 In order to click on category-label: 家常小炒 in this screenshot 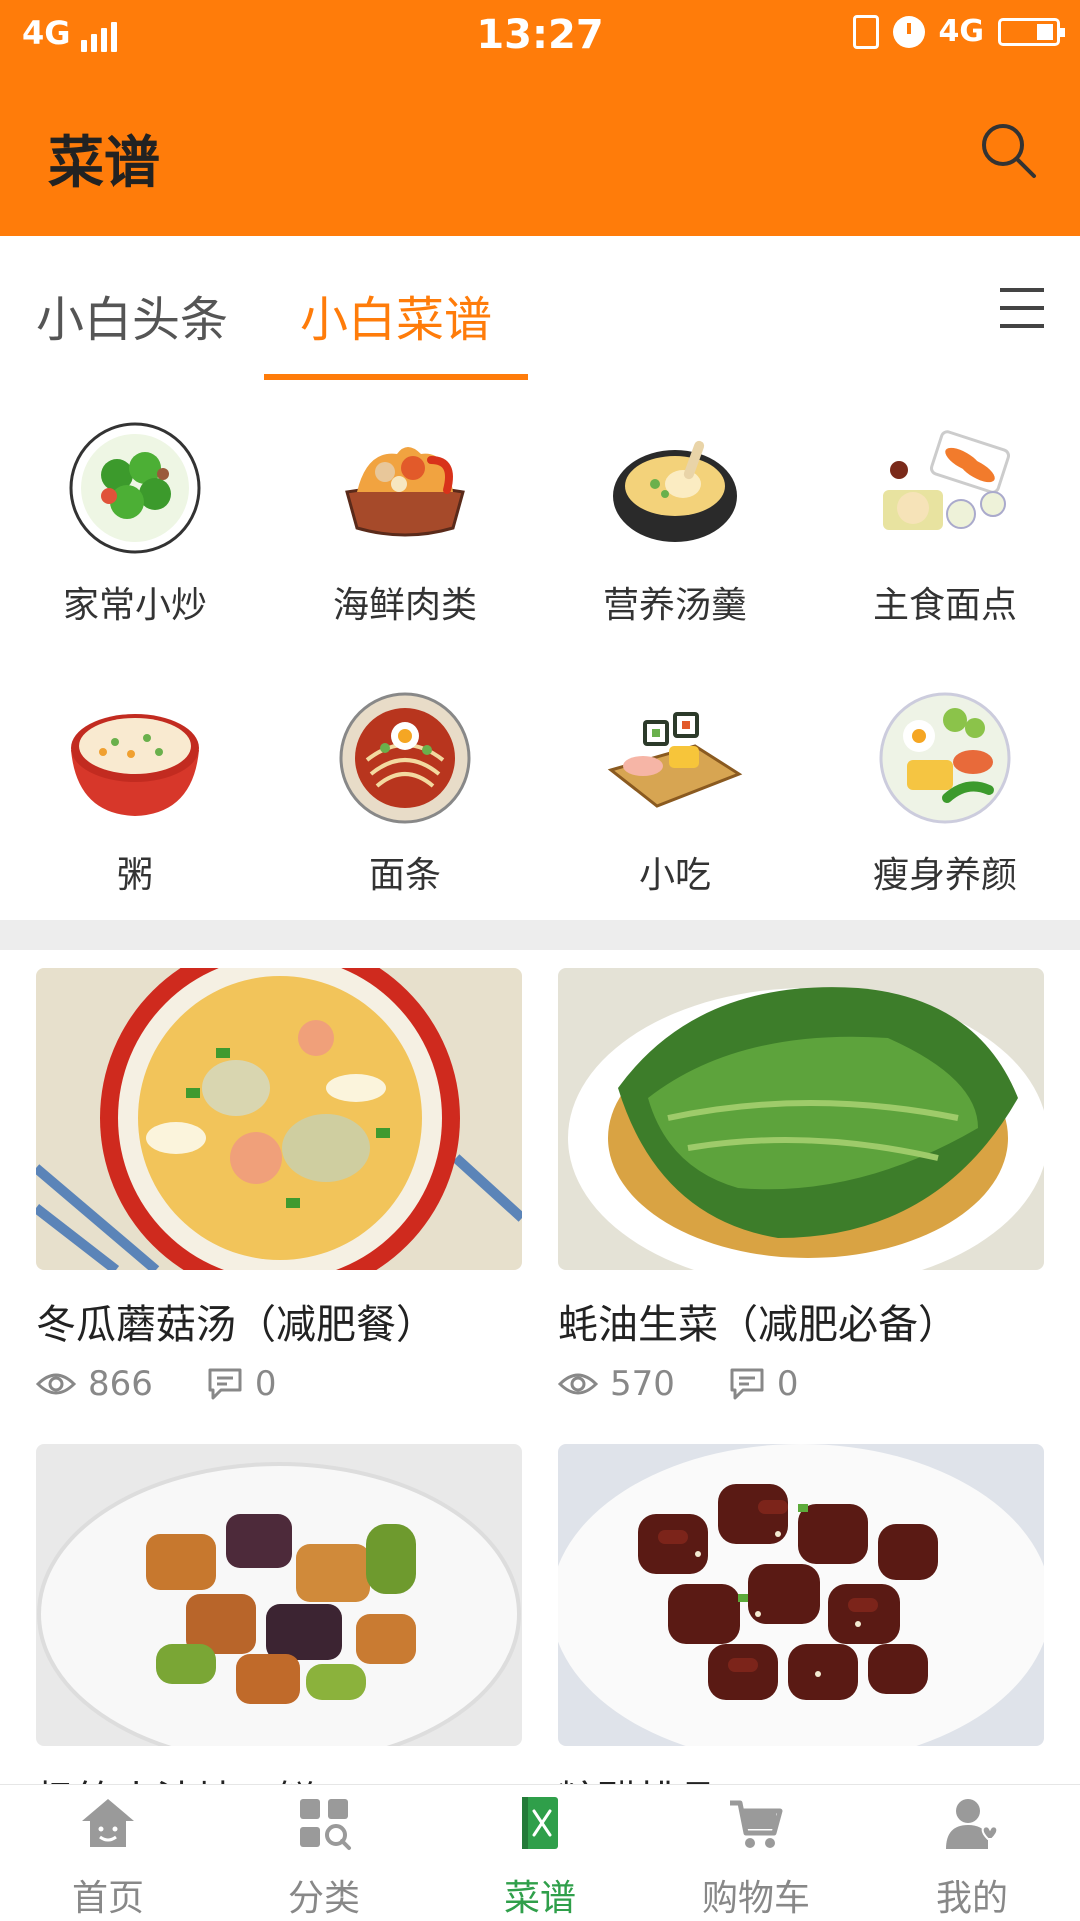, I will do `click(134, 605)`.